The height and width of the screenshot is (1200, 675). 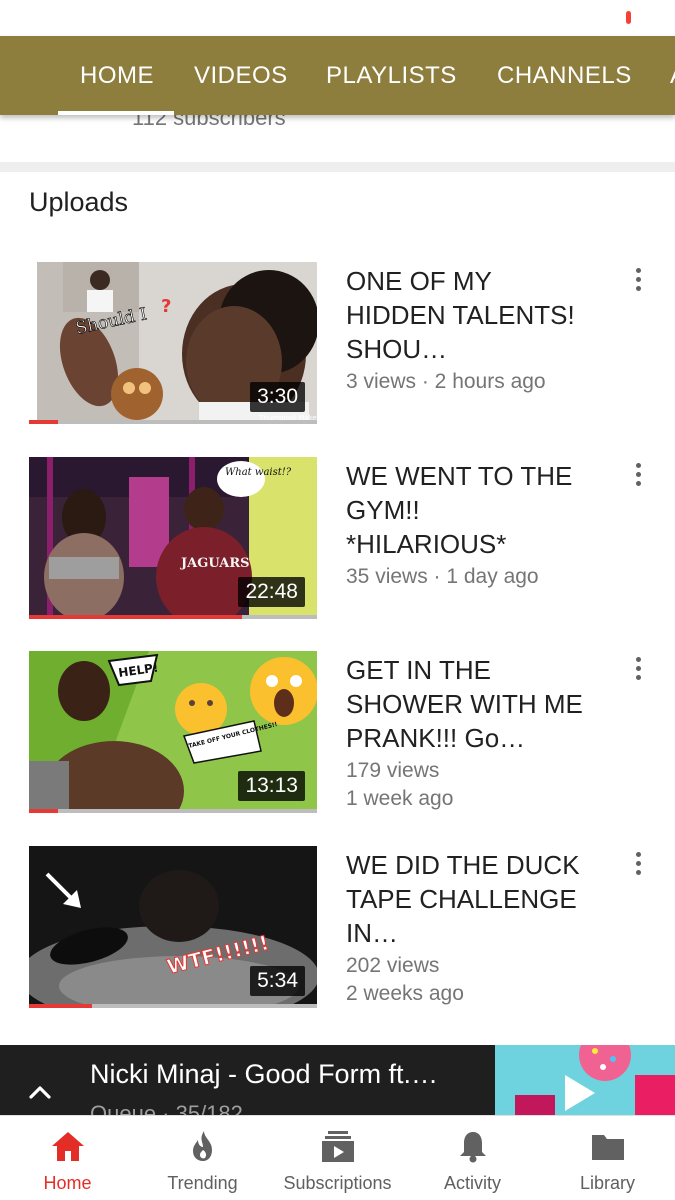 What do you see at coordinates (607, 1183) in the screenshot?
I see `nav-label-library: Library` at bounding box center [607, 1183].